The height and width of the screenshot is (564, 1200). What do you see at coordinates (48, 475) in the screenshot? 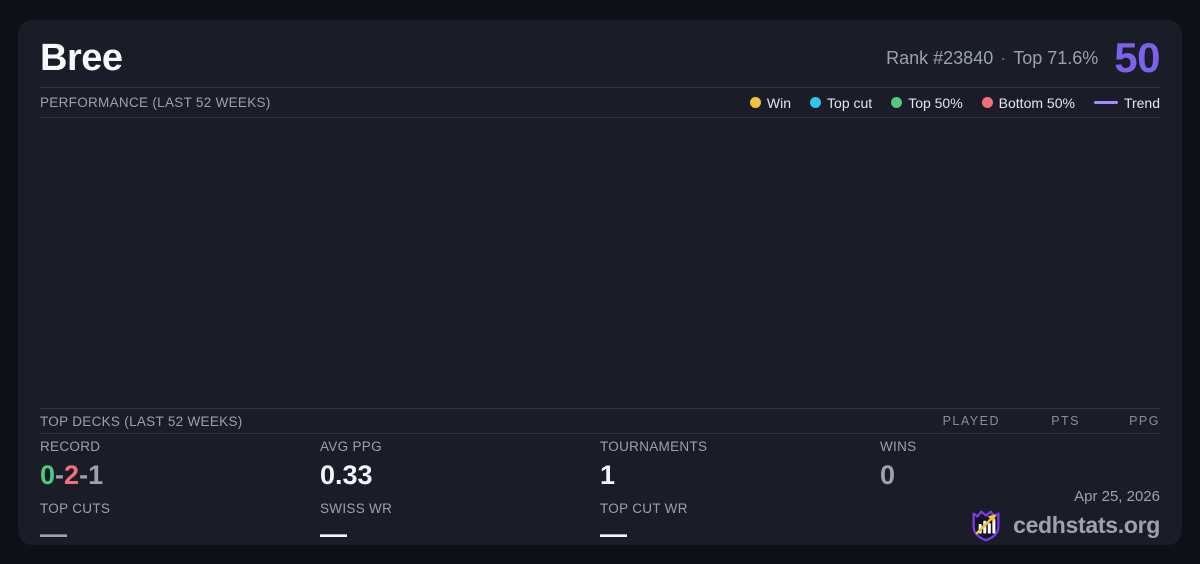
I see `record-wins: 0` at bounding box center [48, 475].